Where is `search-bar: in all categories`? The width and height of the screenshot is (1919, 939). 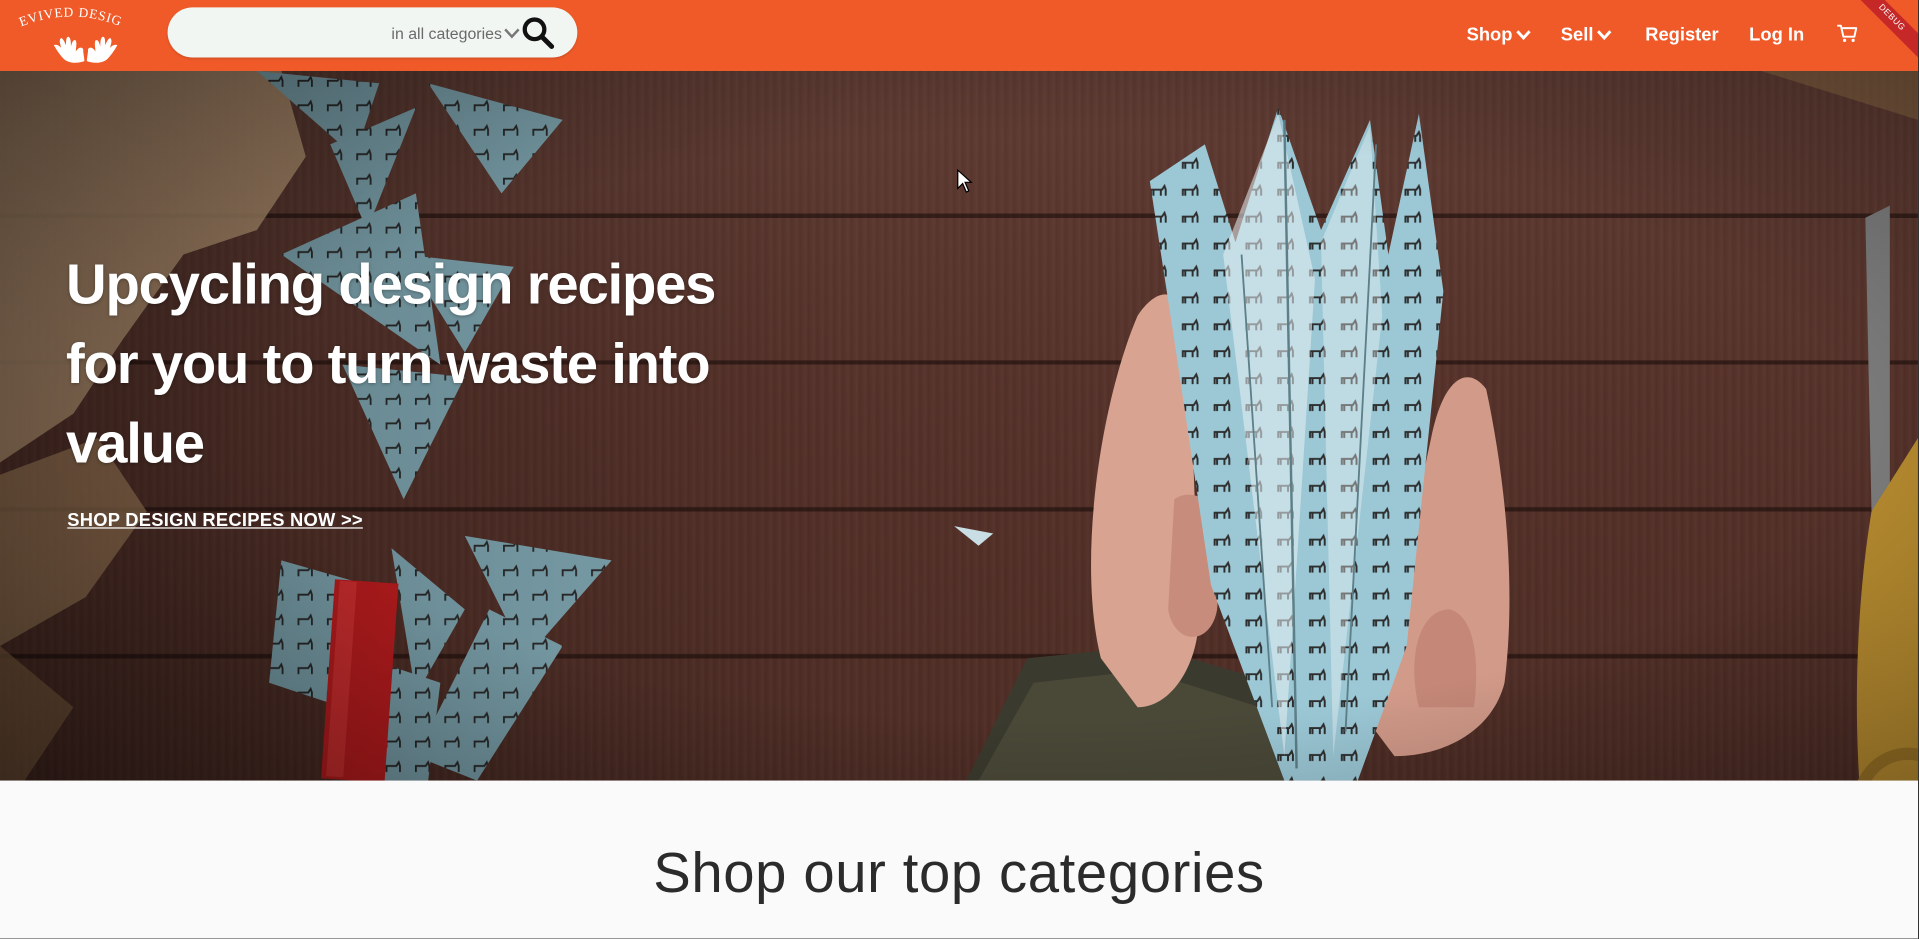
search-bar: in all categories is located at coordinates (372, 32).